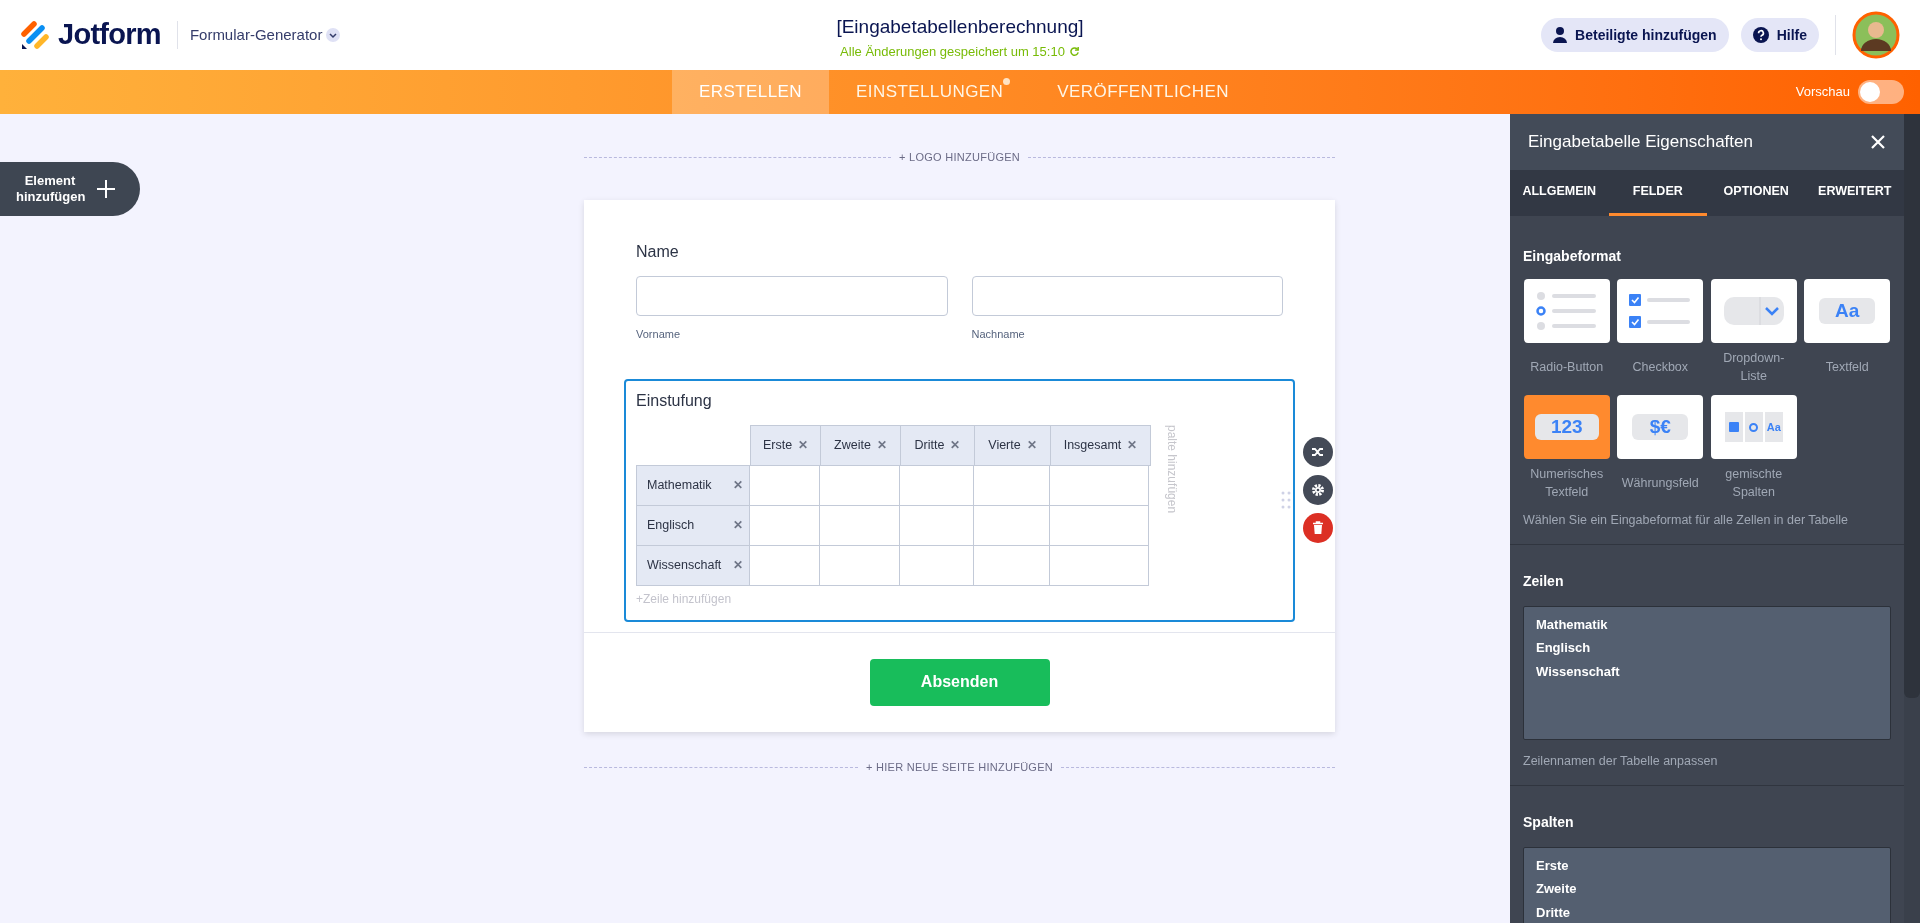  I want to click on row-header: Englisch ✕, so click(693, 525).